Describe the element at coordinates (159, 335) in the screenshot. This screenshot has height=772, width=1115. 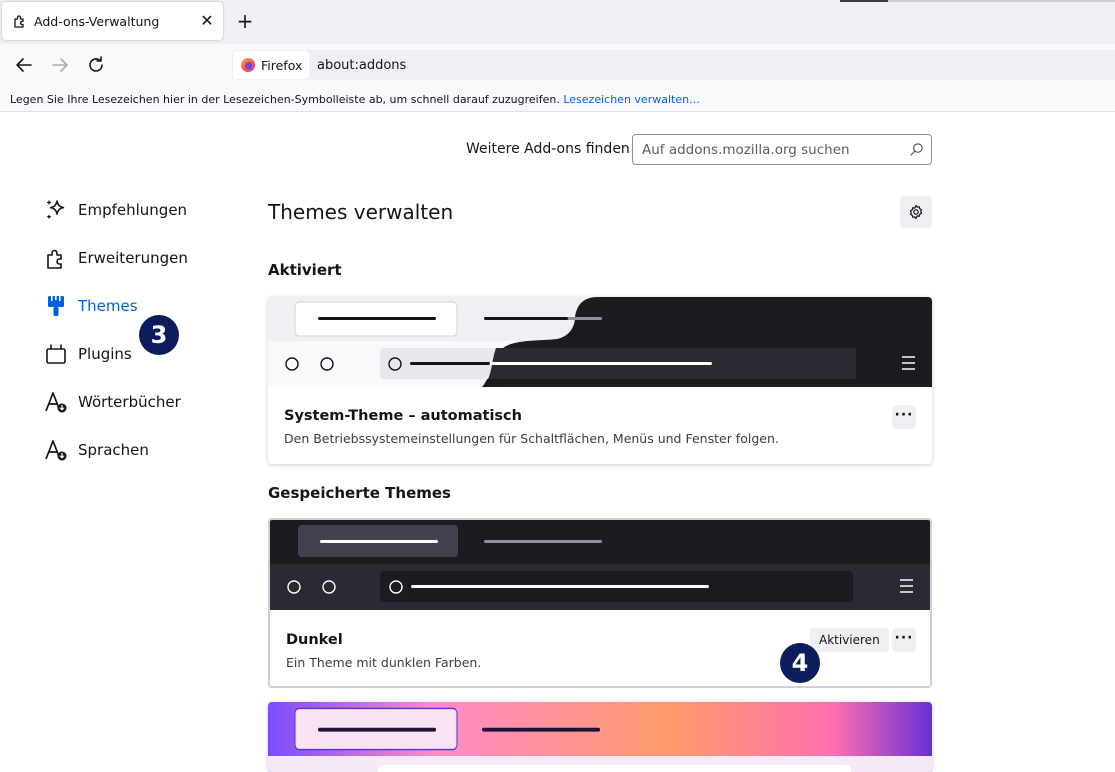
I see `step-badge-3: 3` at that location.